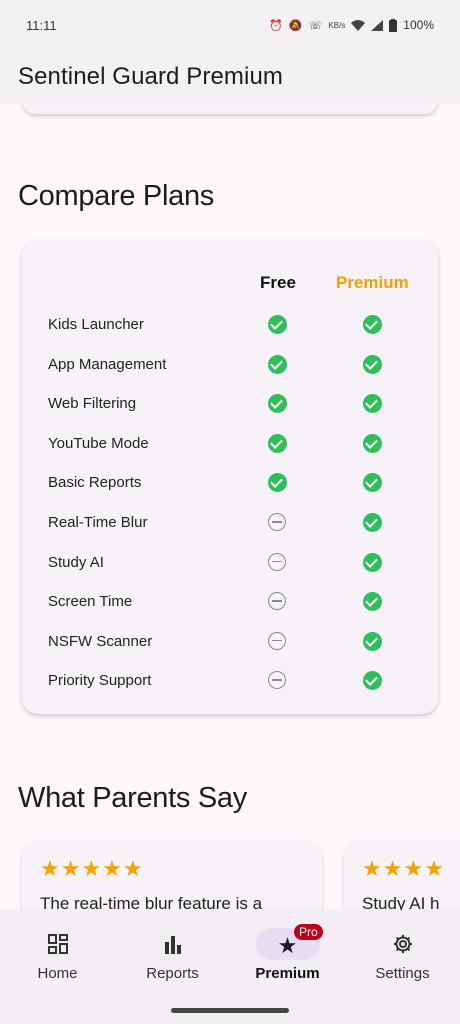 This screenshot has width=460, height=1024. I want to click on mute-icon: 🔕, so click(295, 25).